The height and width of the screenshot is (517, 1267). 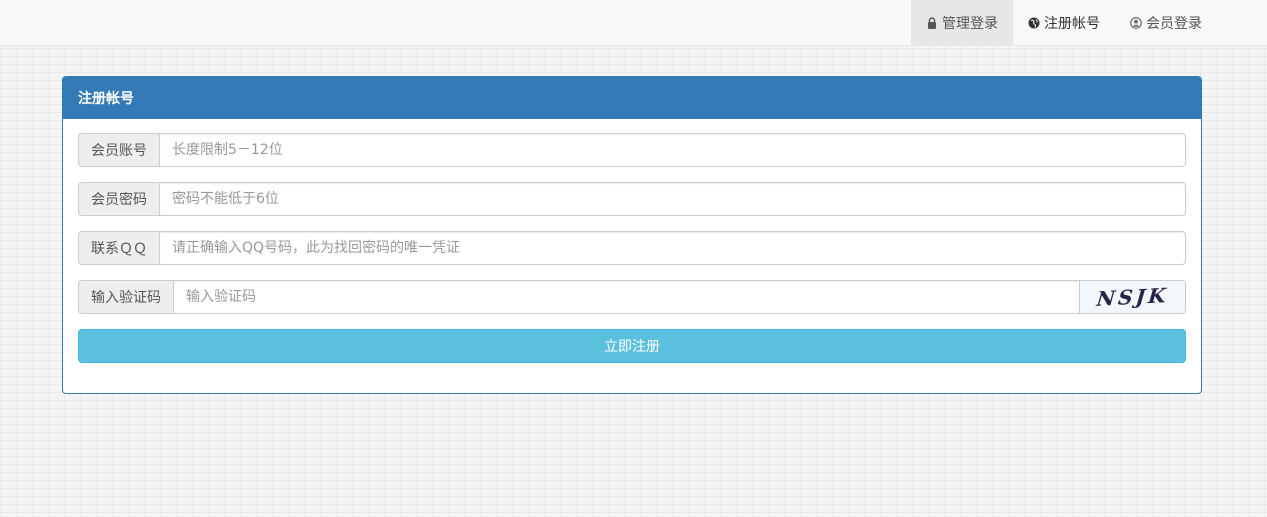 I want to click on lock-icon, so click(x=932, y=23).